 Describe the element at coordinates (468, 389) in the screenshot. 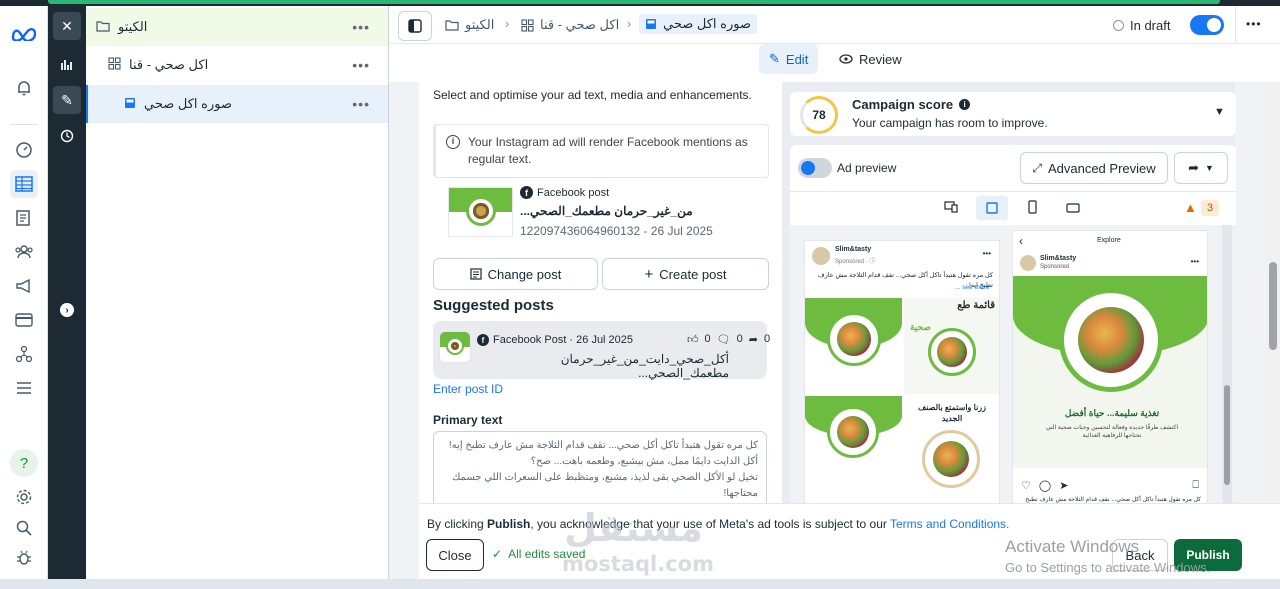

I see `enter-post-id-link: Enter post ID` at that location.